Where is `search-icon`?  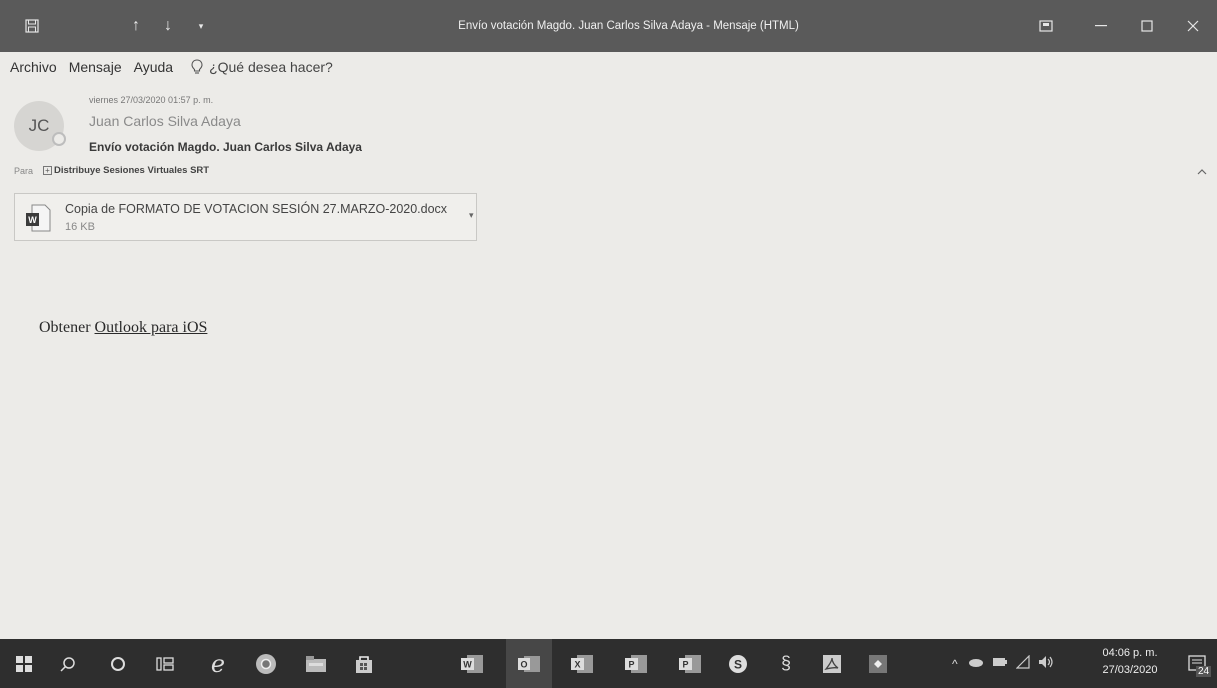
search-icon is located at coordinates (68, 663).